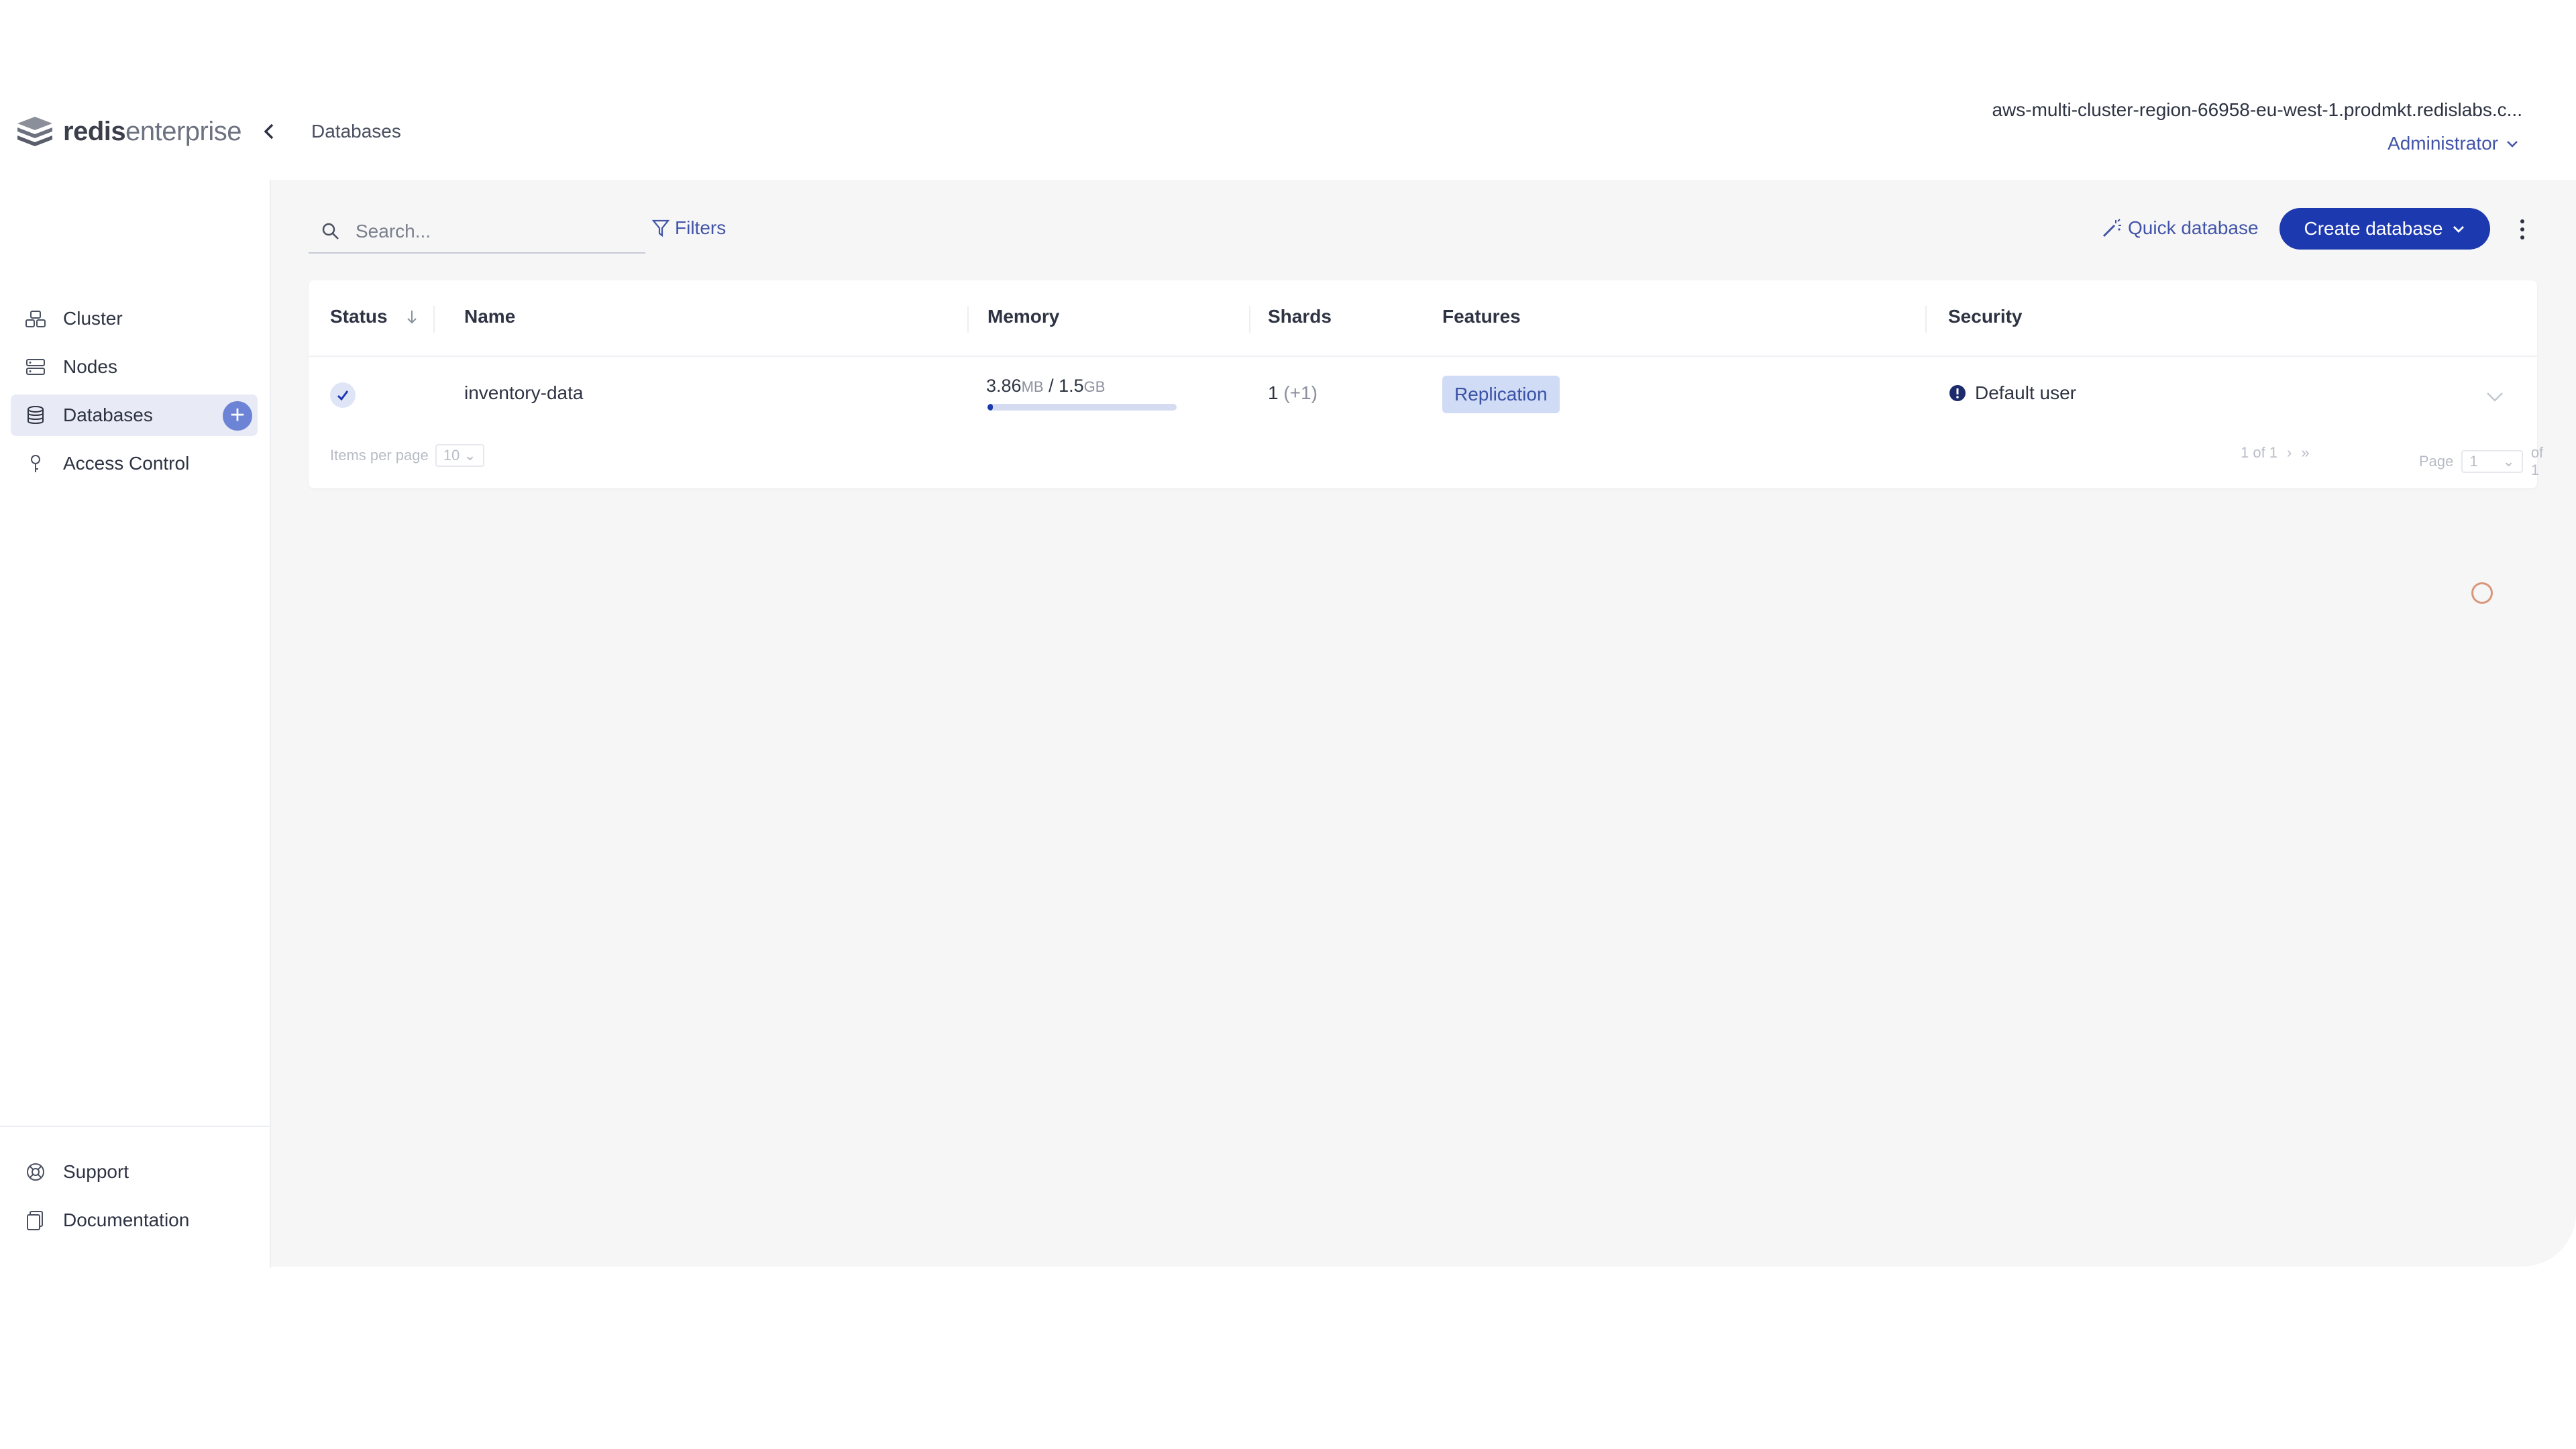  Describe the element at coordinates (489, 316) in the screenshot. I see `column-header-name: Name` at that location.